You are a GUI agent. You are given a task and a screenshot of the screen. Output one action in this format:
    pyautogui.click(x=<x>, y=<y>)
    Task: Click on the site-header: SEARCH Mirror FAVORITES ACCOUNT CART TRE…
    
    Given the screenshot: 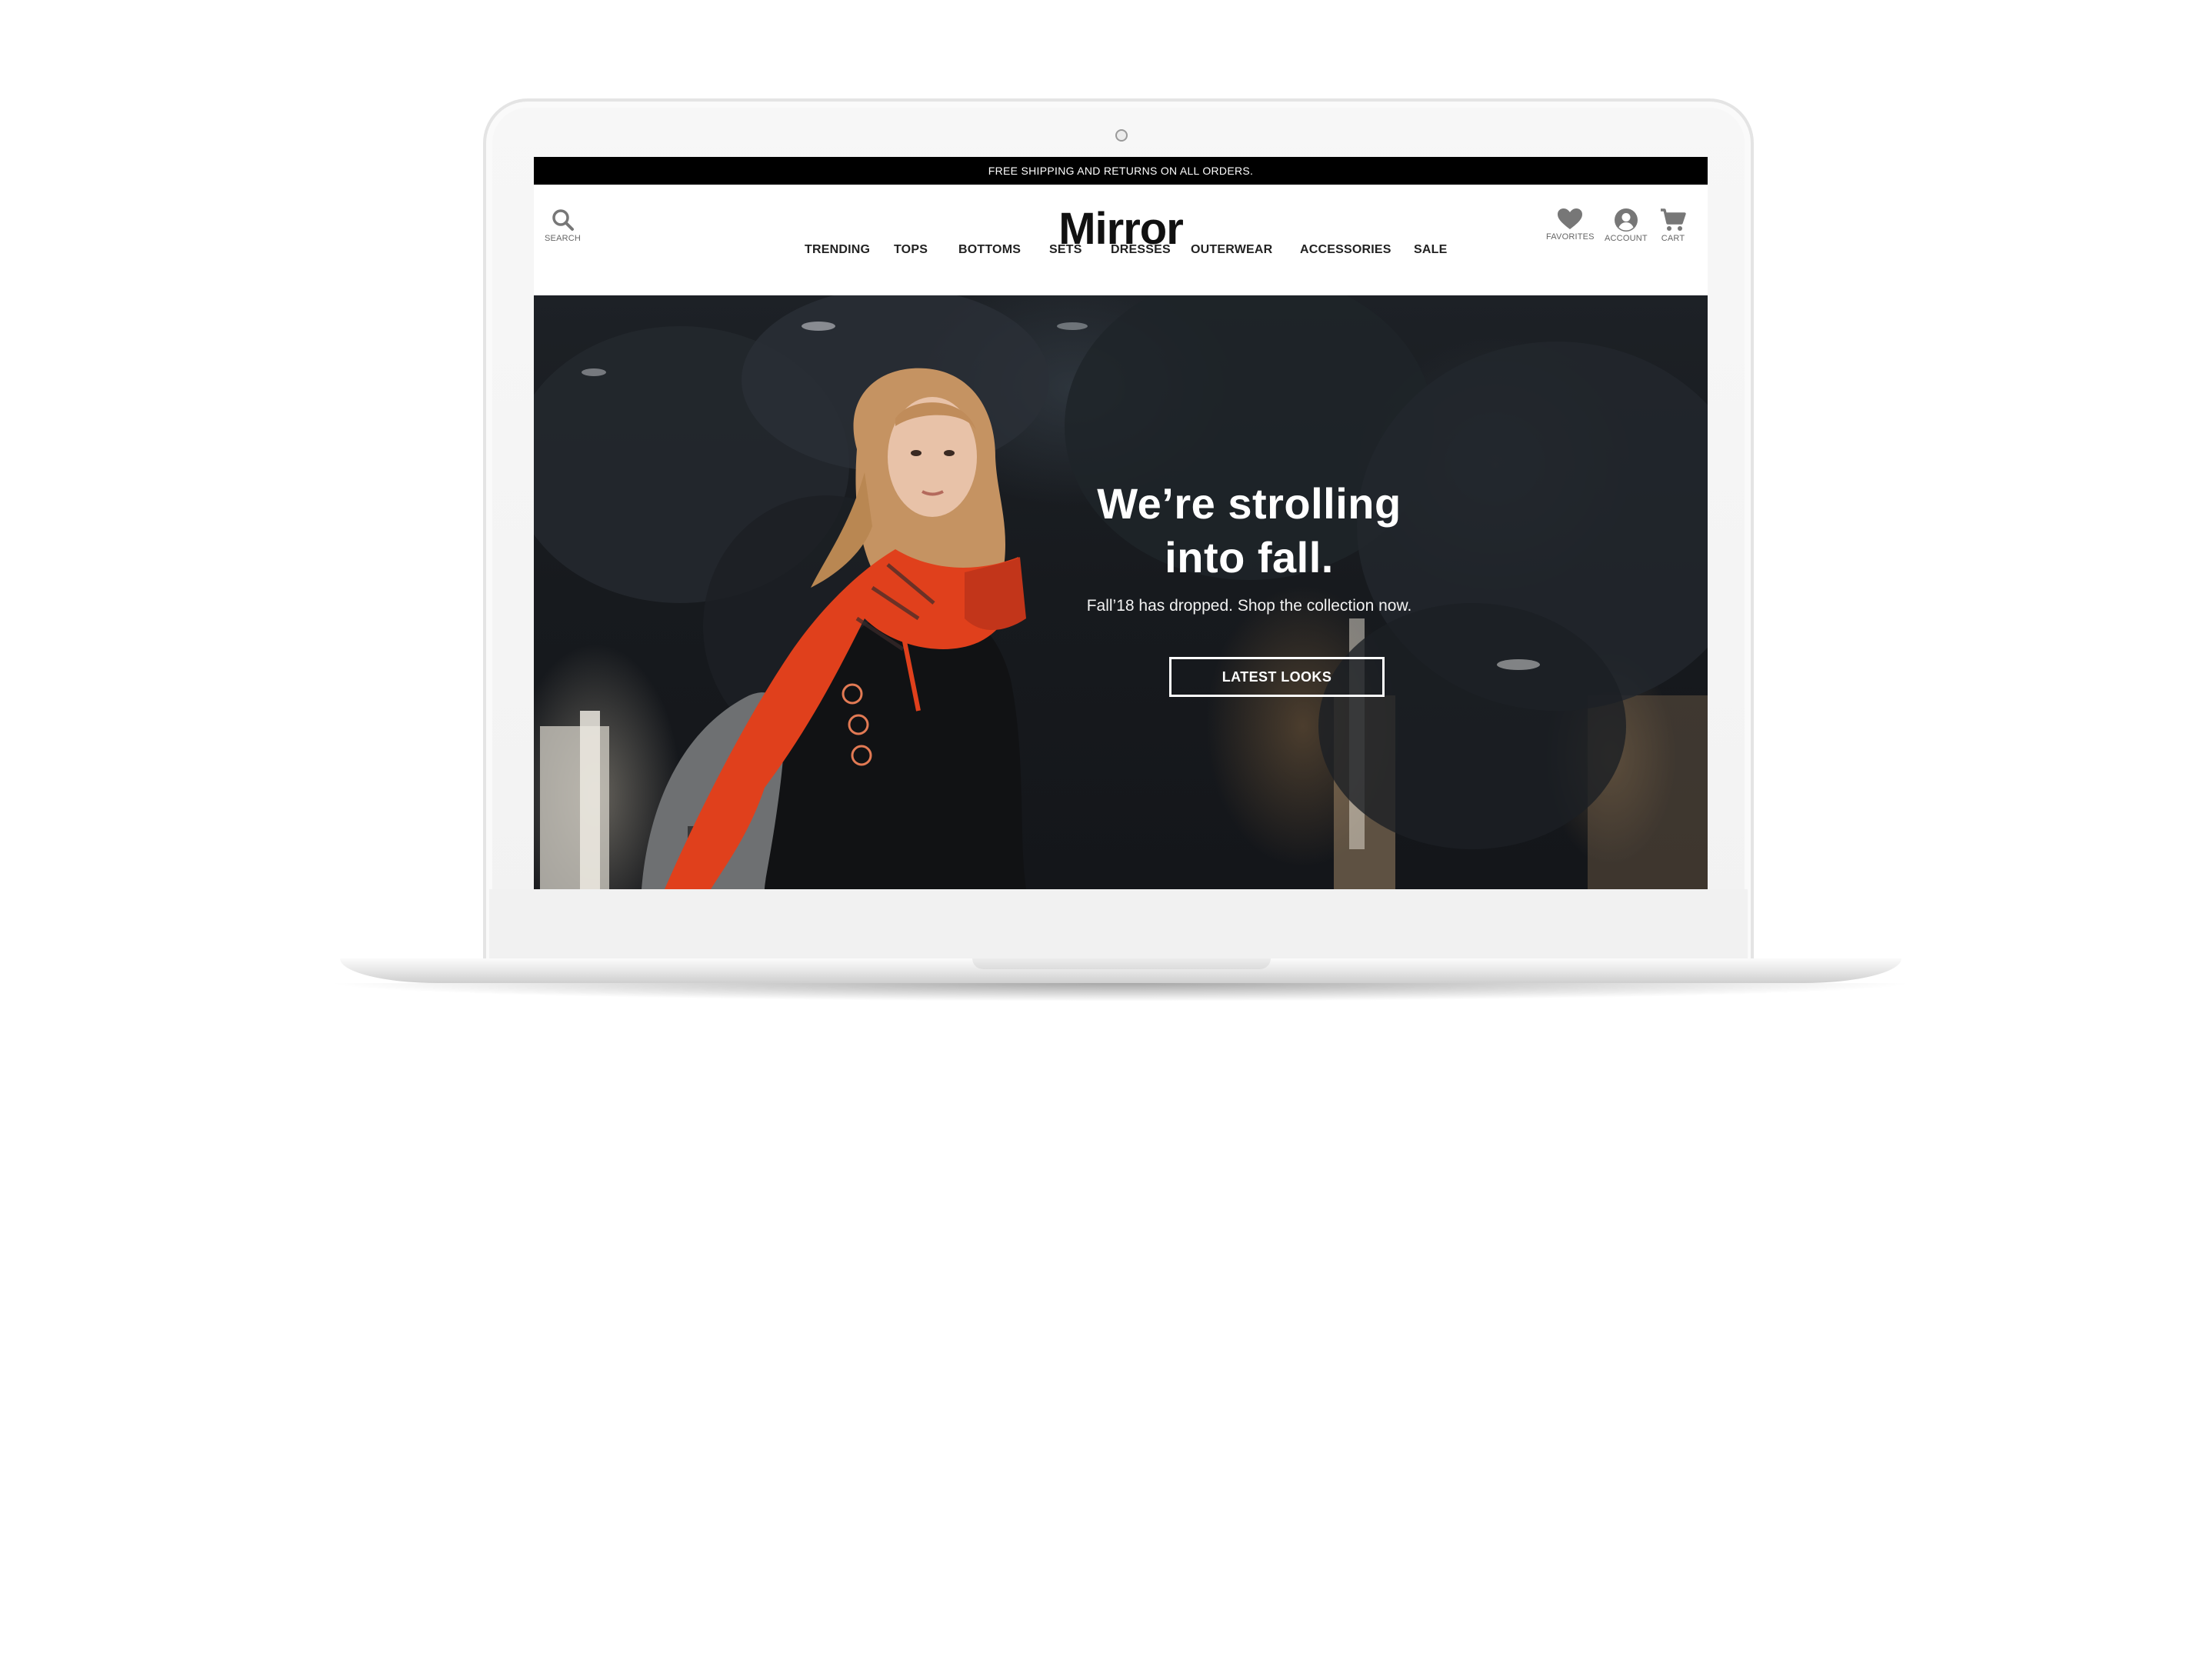 What is the action you would take?
    pyautogui.click(x=1121, y=226)
    